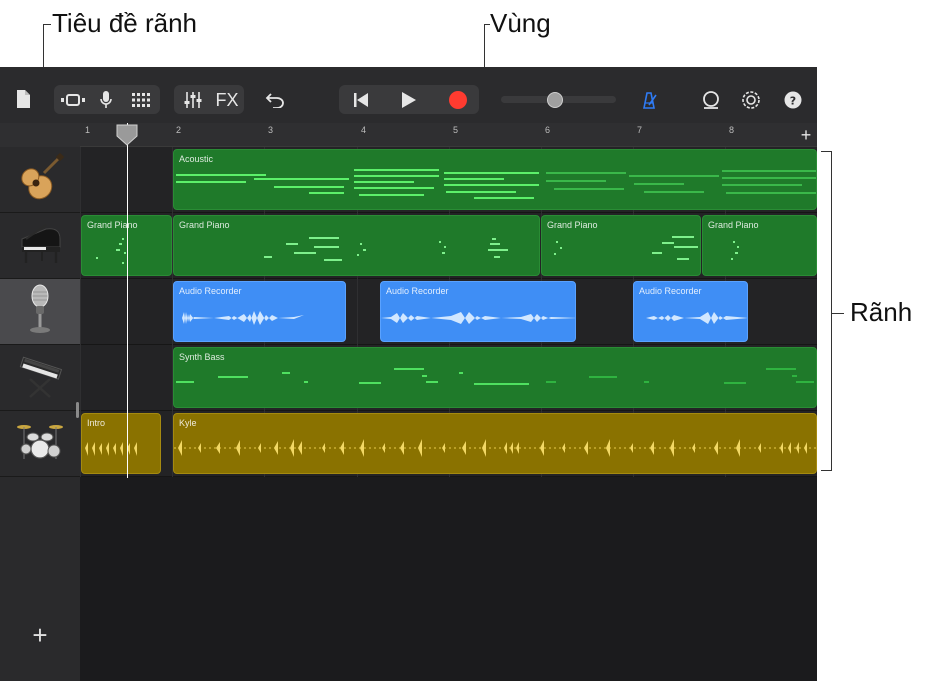 The image size is (947, 681). What do you see at coordinates (711, 100) in the screenshot?
I see `loop-icon` at bounding box center [711, 100].